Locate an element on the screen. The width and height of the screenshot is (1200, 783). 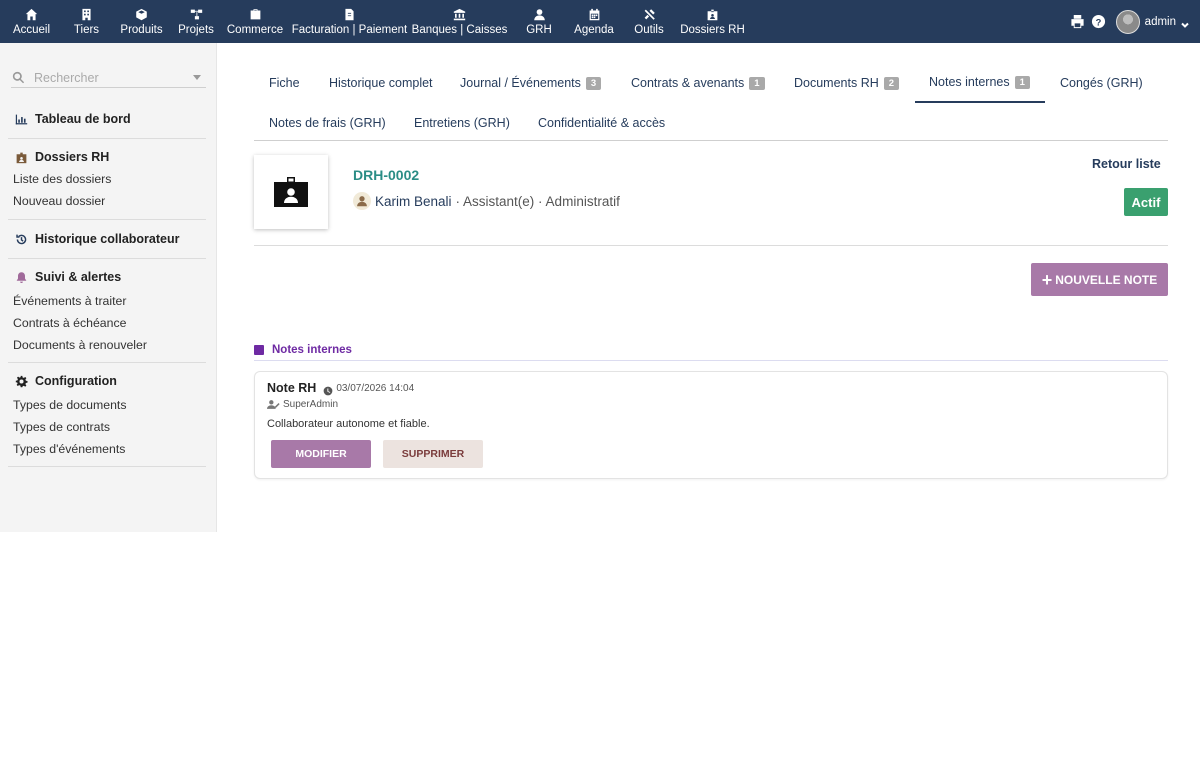
sidebar-item-label: Tableau de bord is located at coordinates (83, 119).